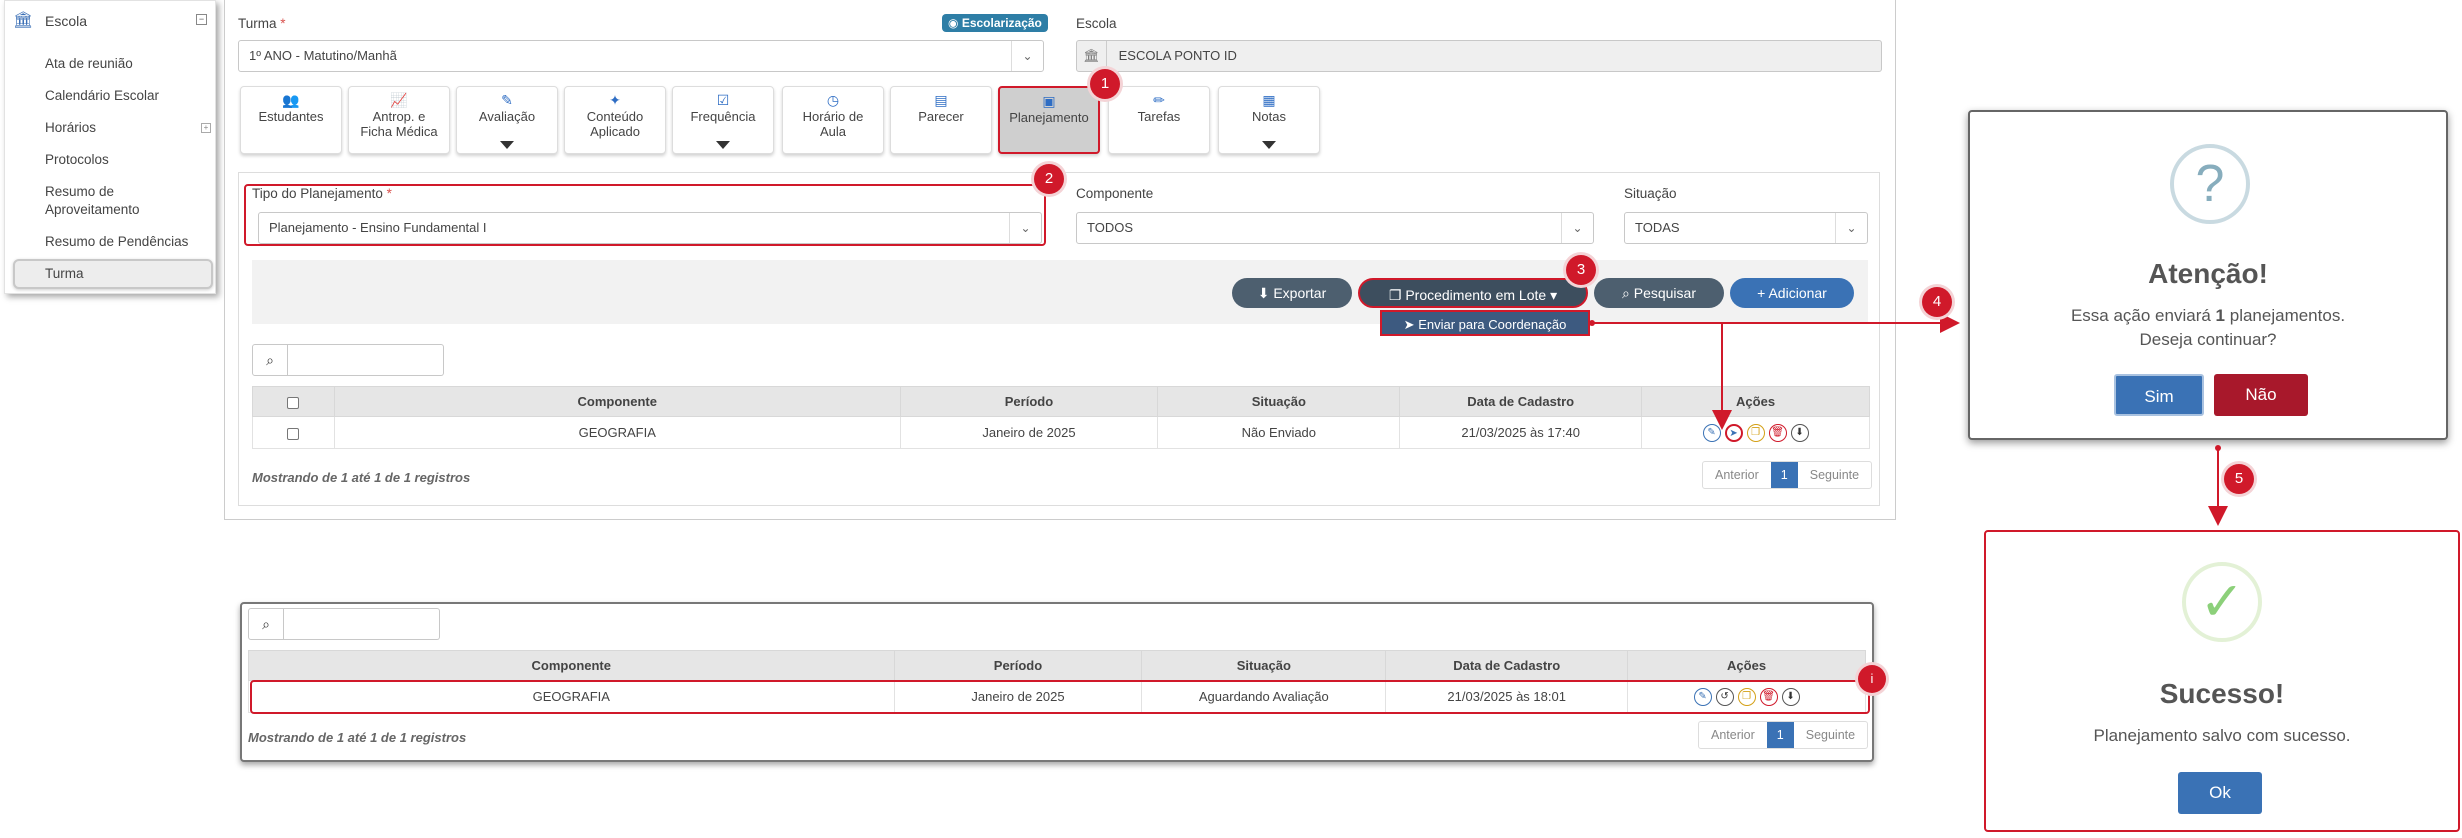 Image resolution: width=2462 pixels, height=838 pixels. What do you see at coordinates (1777, 432) in the screenshot?
I see `trash-icon: 🗑` at bounding box center [1777, 432].